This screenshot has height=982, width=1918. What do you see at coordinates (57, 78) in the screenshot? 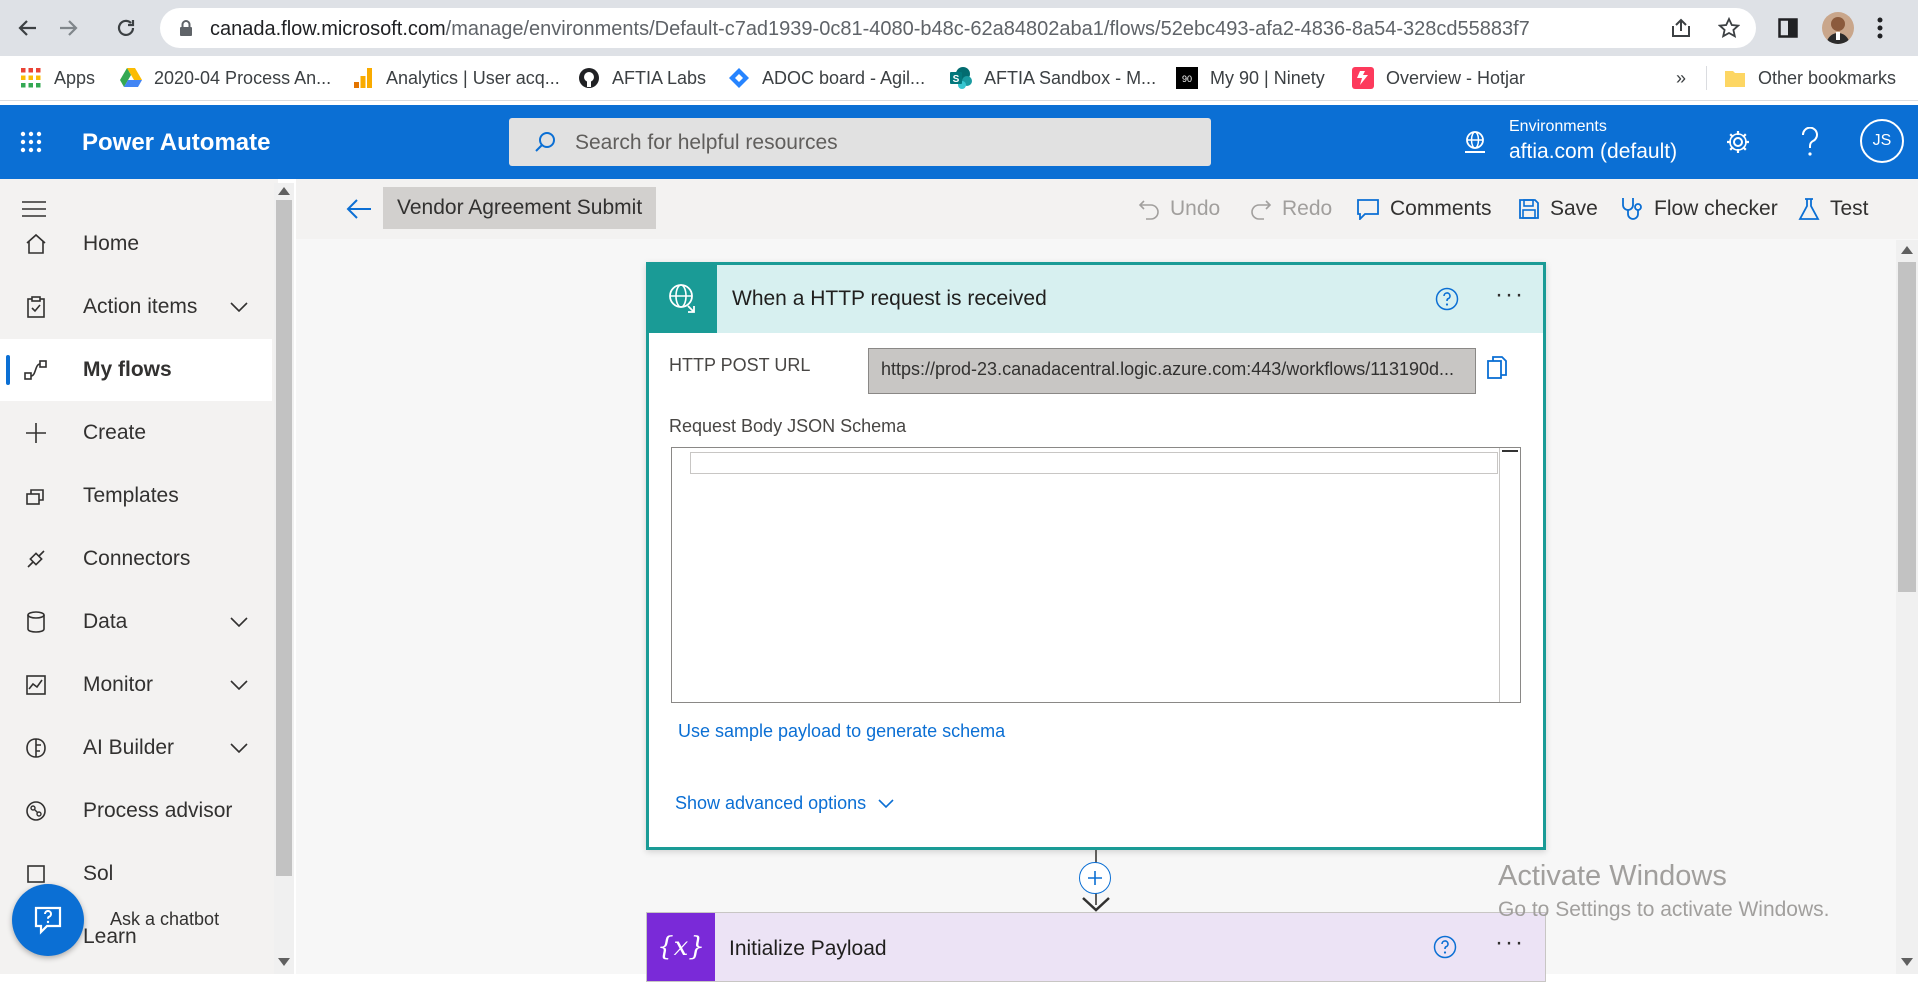
I see `bookmark-apps: Apps` at bounding box center [57, 78].